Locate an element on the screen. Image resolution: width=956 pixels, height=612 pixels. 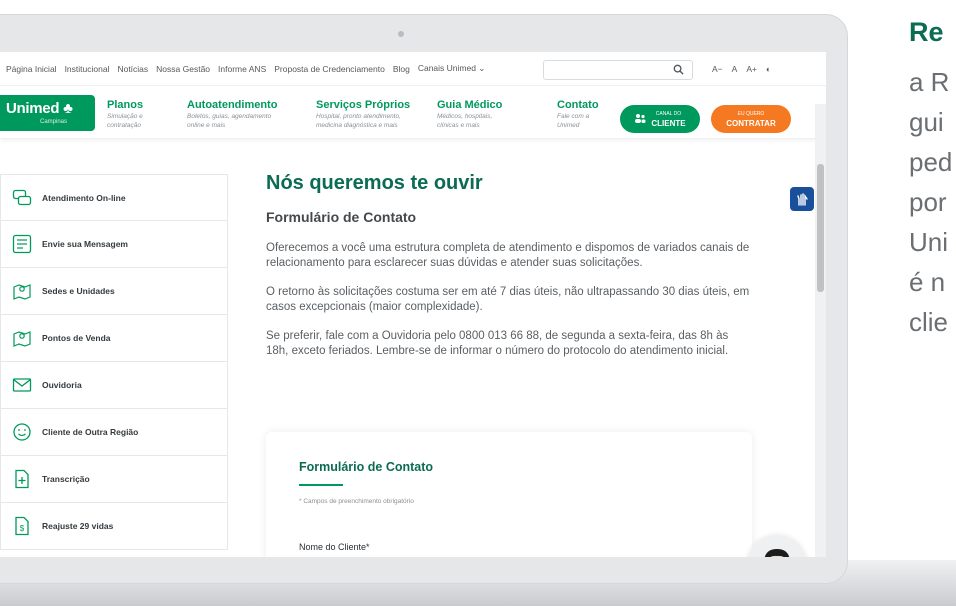
form-title-underline is located at coordinates (321, 485).